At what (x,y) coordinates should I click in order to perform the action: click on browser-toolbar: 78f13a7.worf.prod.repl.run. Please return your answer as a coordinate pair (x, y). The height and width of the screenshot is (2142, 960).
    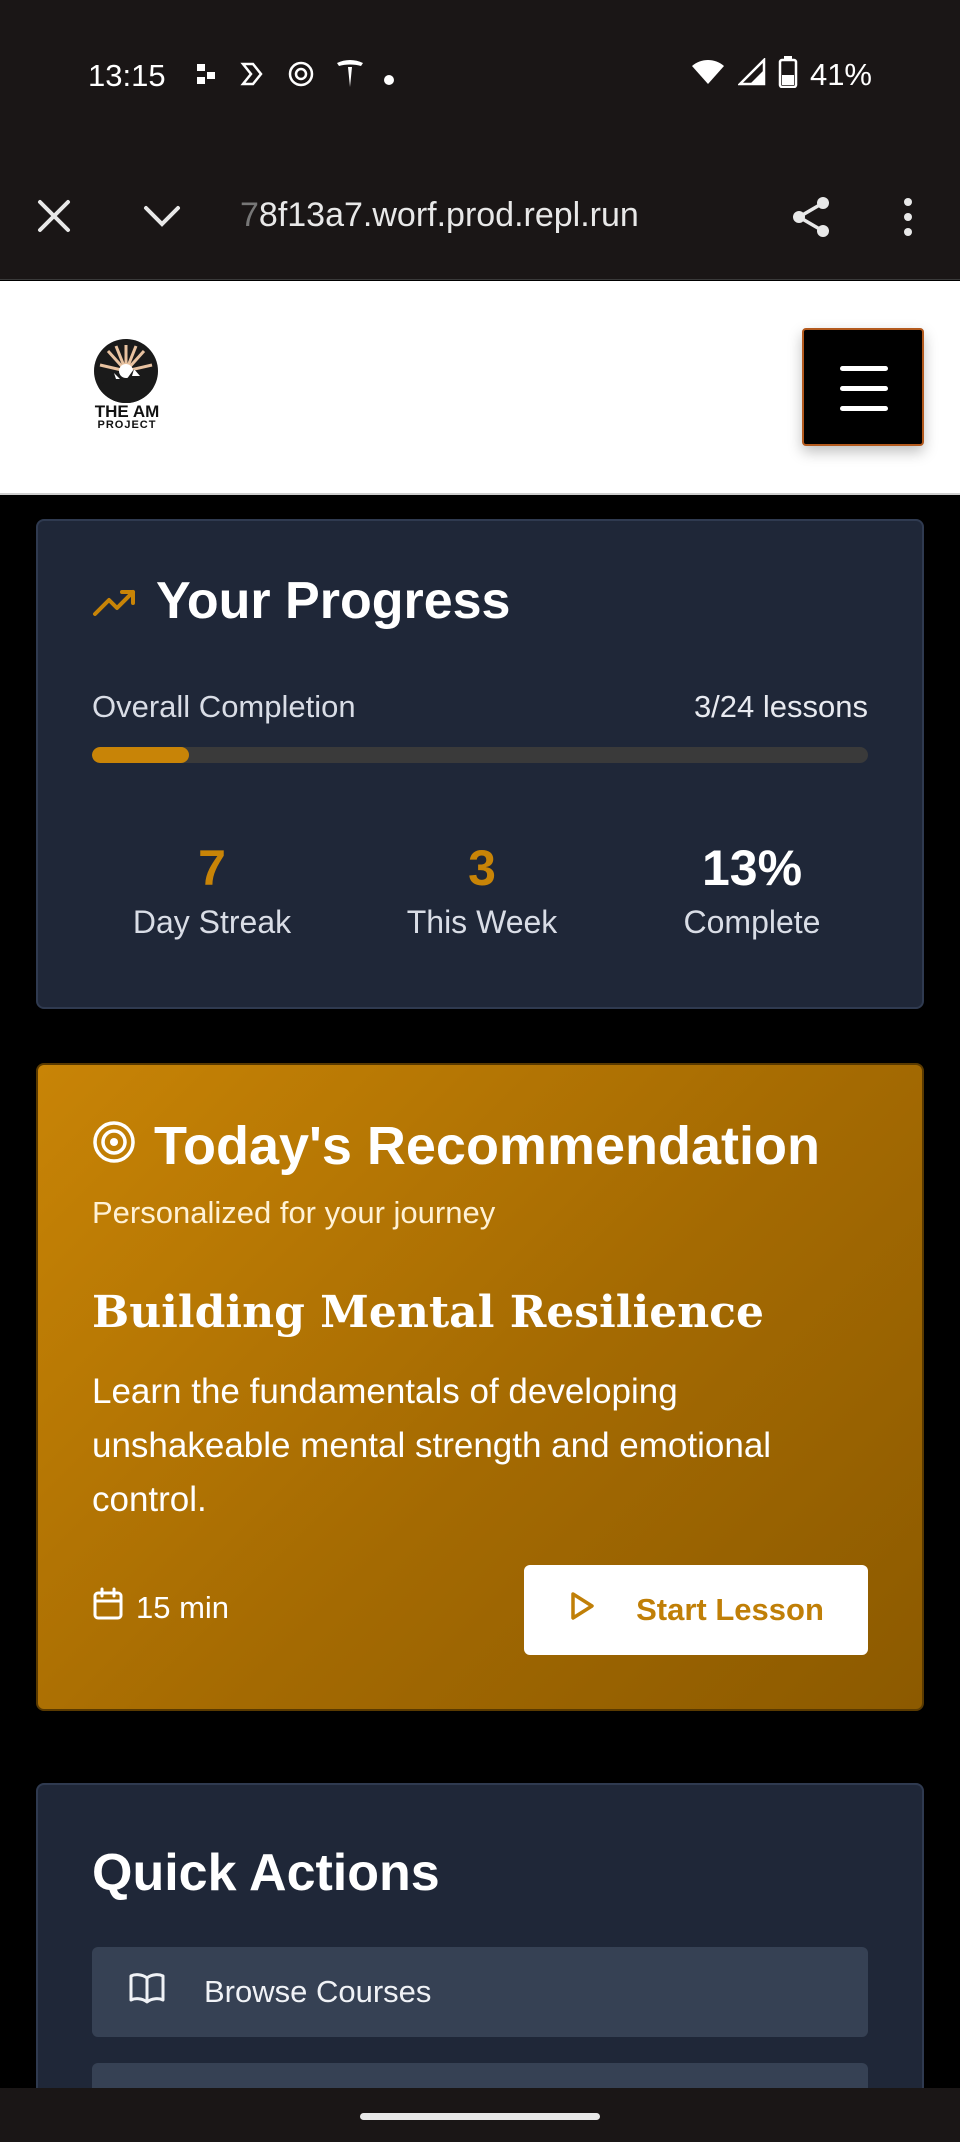
    Looking at the image, I should click on (480, 216).